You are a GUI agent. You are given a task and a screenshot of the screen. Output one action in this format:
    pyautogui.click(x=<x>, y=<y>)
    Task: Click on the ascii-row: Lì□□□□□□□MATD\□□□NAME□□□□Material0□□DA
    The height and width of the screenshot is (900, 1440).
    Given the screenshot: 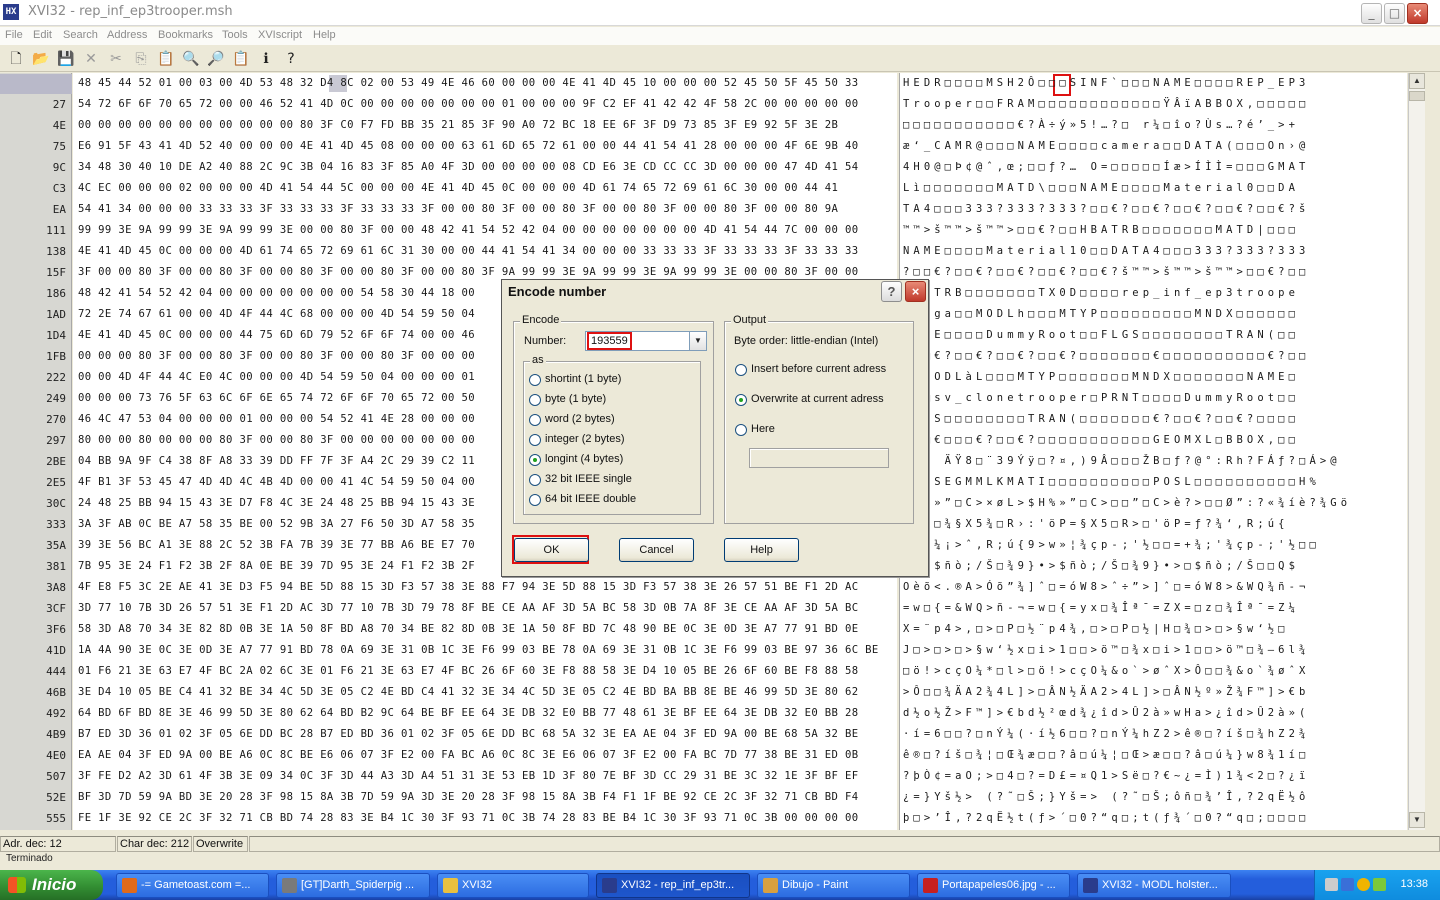 What is the action you would take?
    pyautogui.click(x=1101, y=188)
    